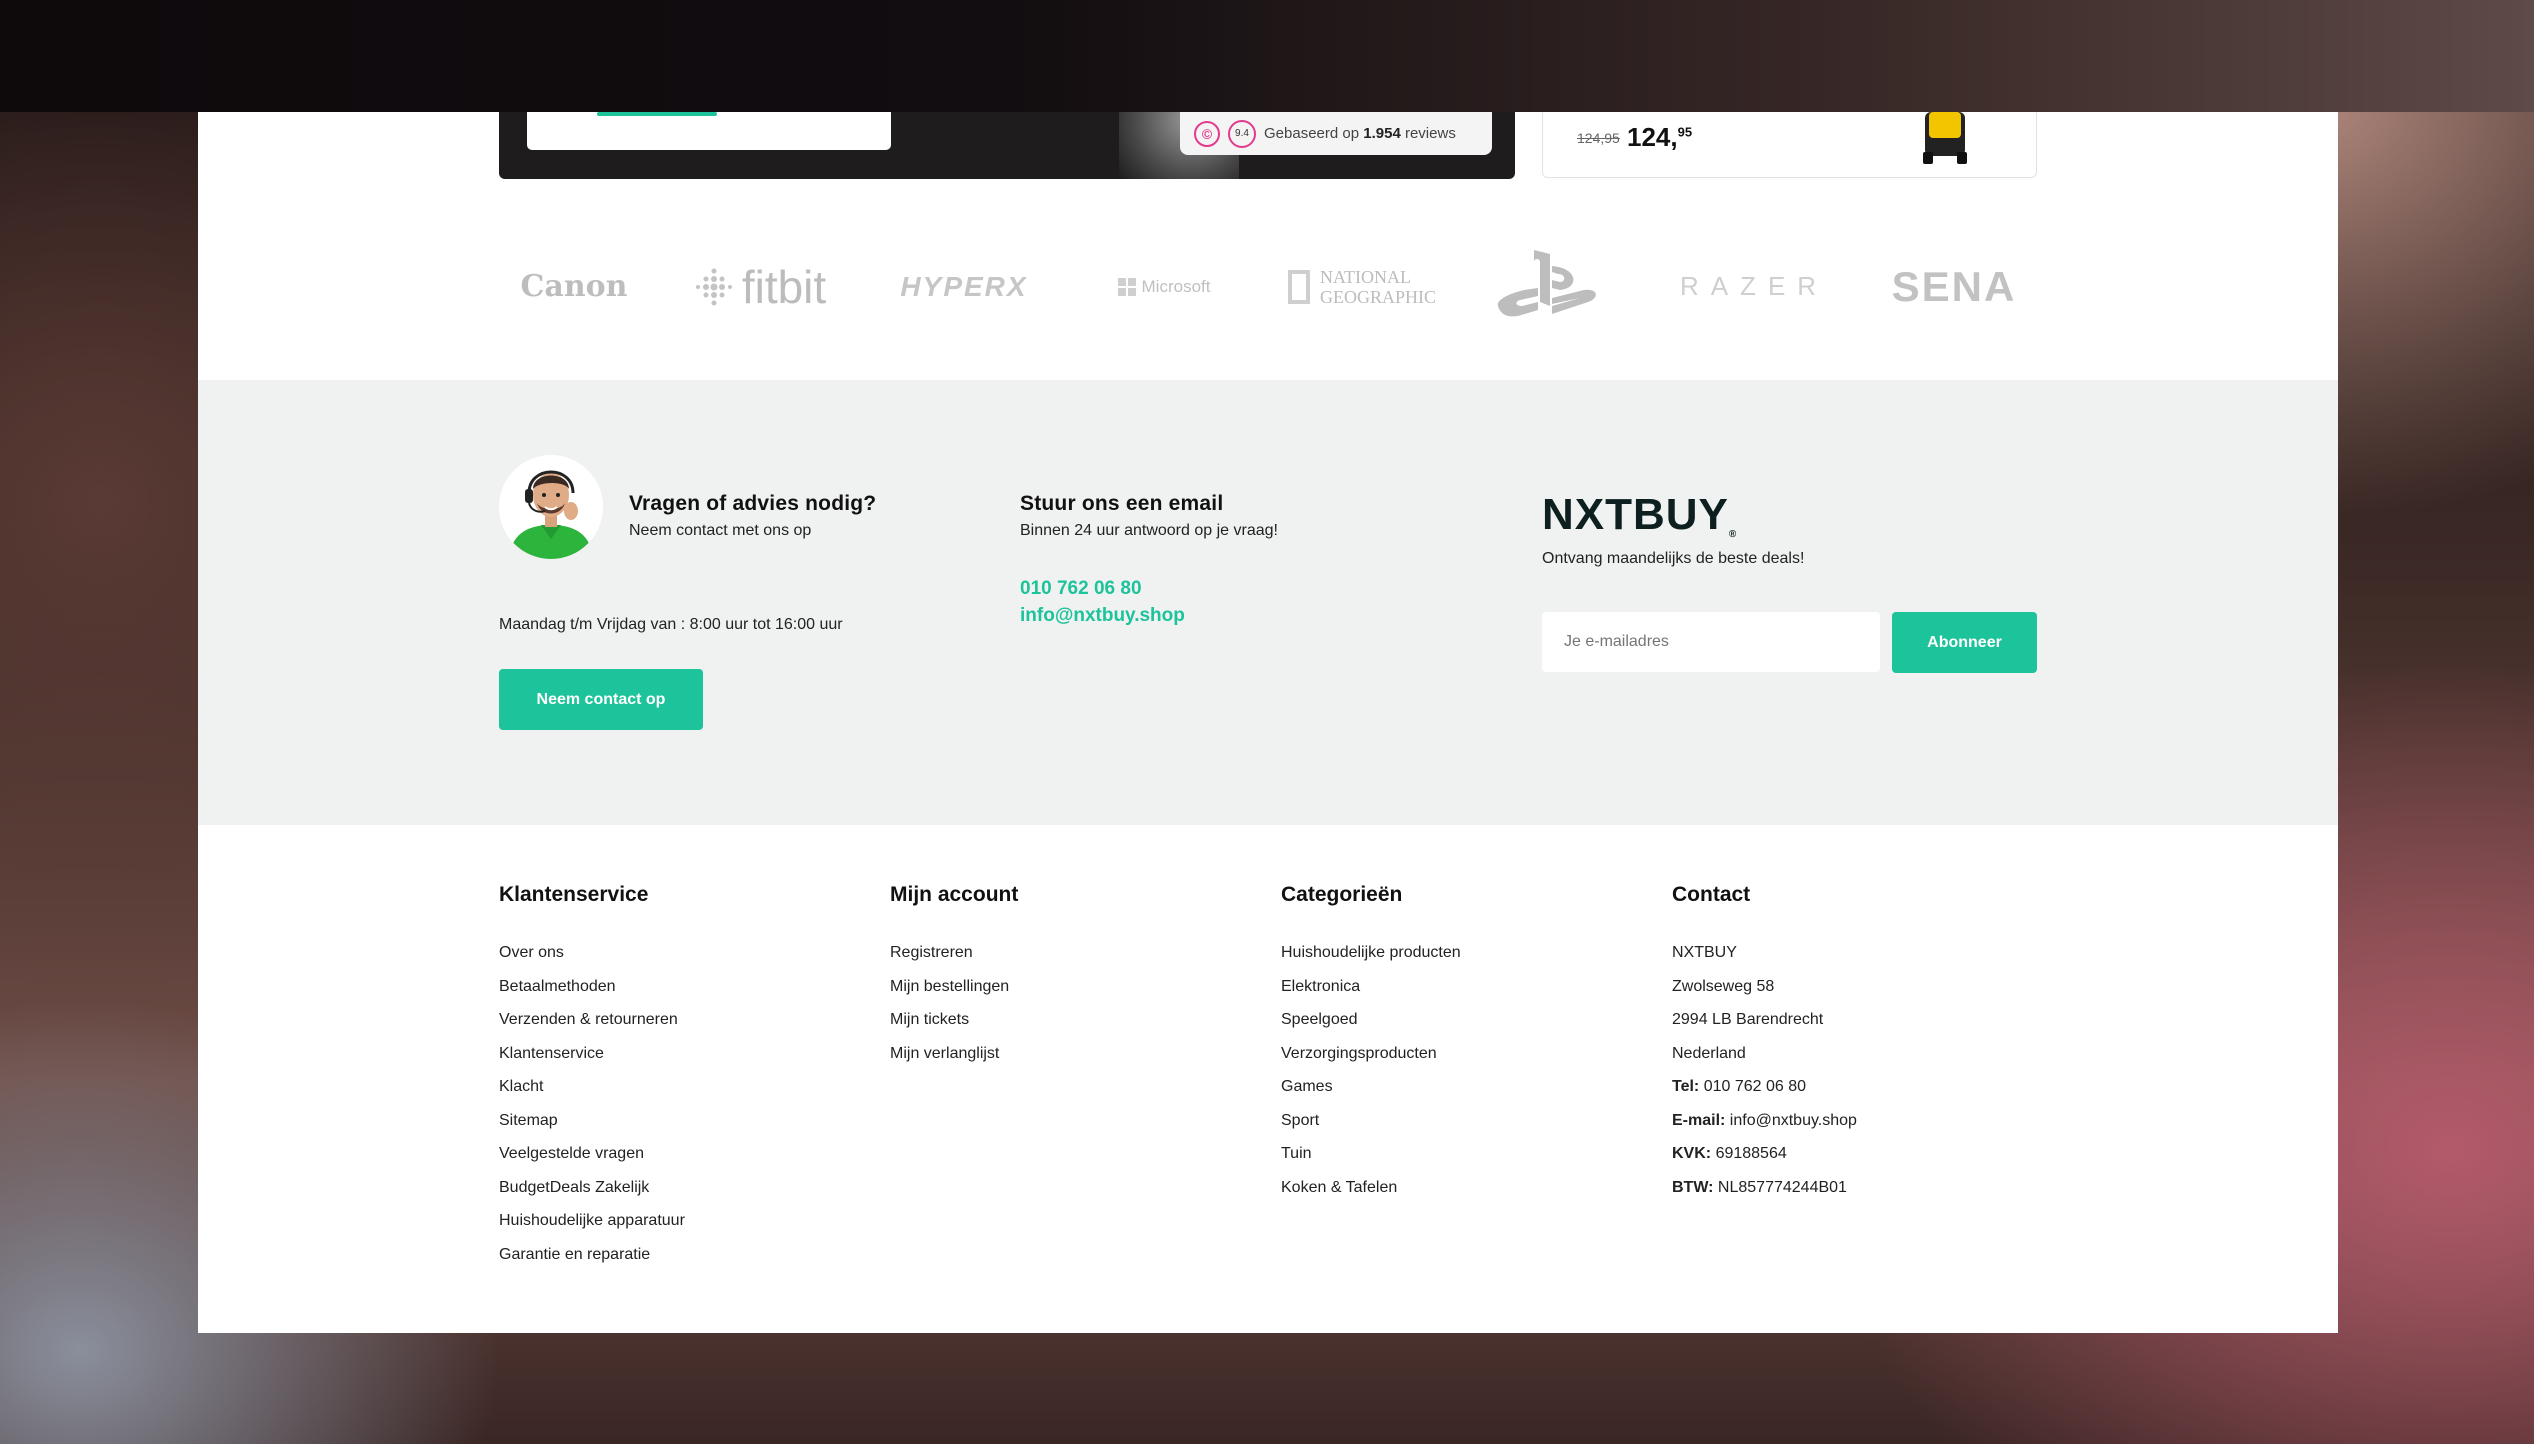 The width and height of the screenshot is (2534, 1444). Describe the element at coordinates (1704, 952) in the screenshot. I see `company-name: NXTBUY` at that location.